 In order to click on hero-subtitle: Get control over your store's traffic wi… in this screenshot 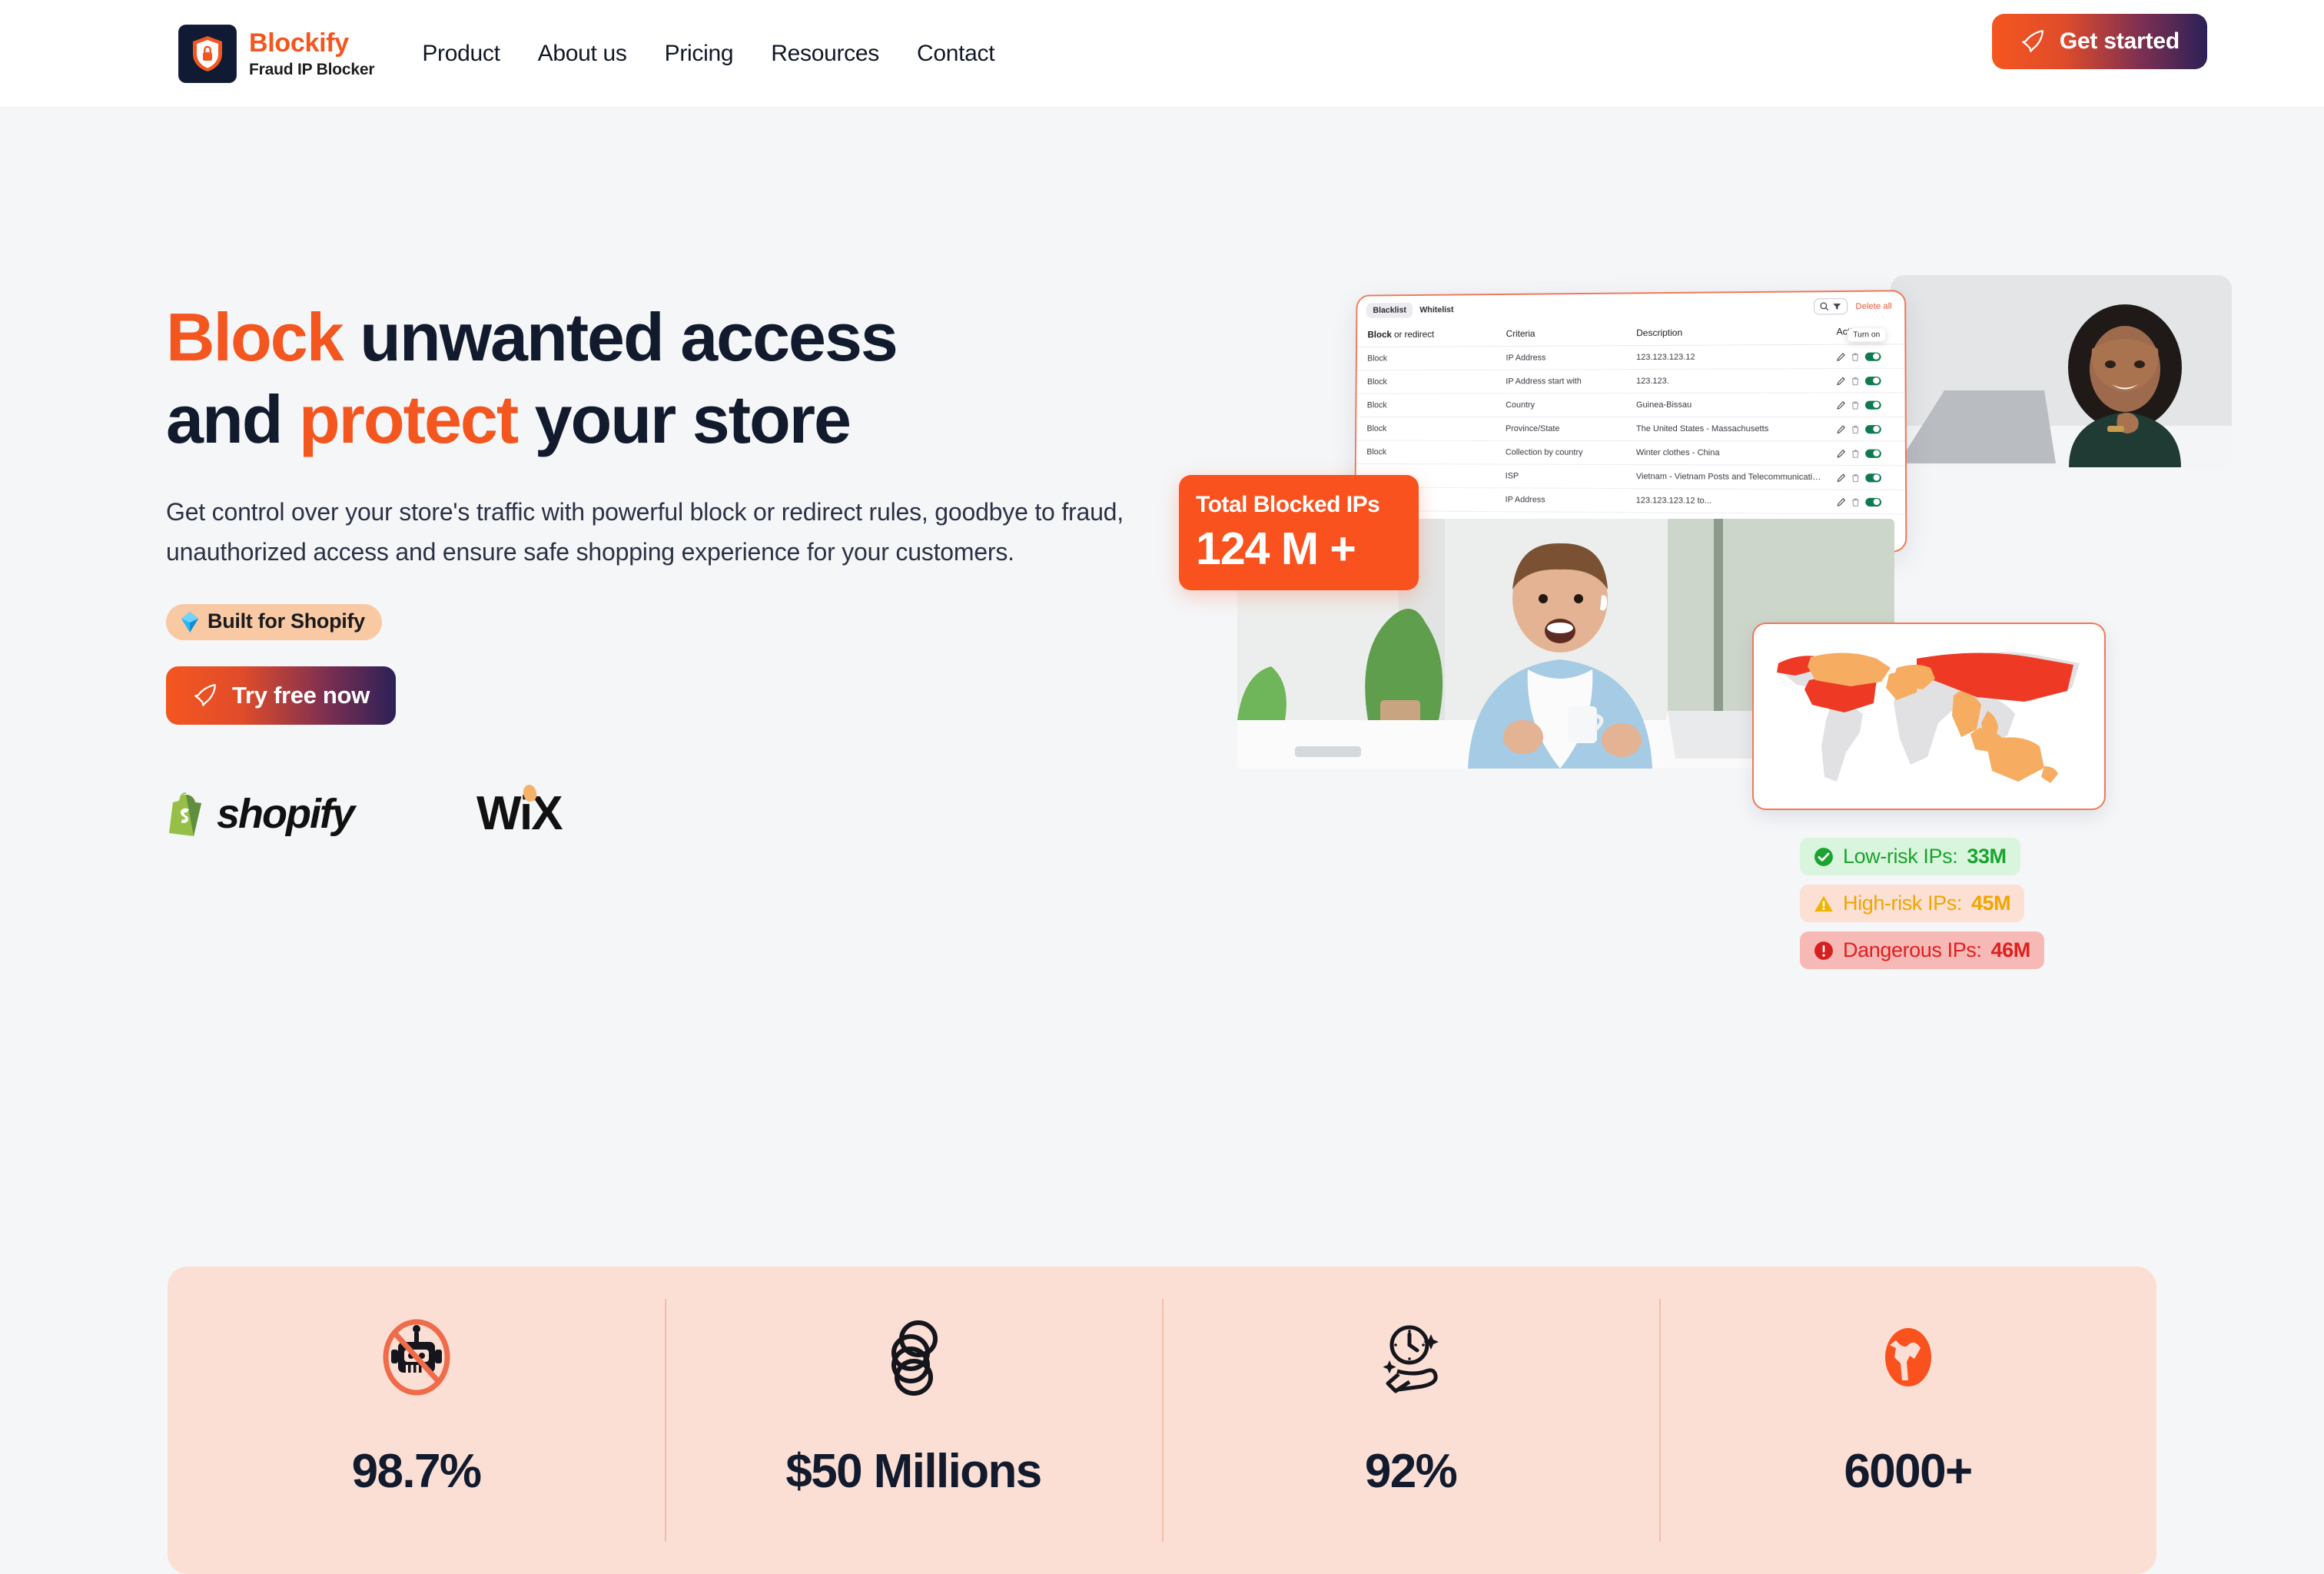, I will do `click(645, 531)`.